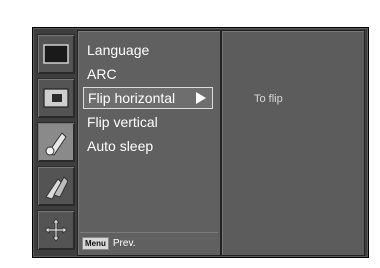 This screenshot has width=380, height=268. Describe the element at coordinates (148, 122) in the screenshot. I see `menu-item-flip-vertical: Flip vertical` at that location.